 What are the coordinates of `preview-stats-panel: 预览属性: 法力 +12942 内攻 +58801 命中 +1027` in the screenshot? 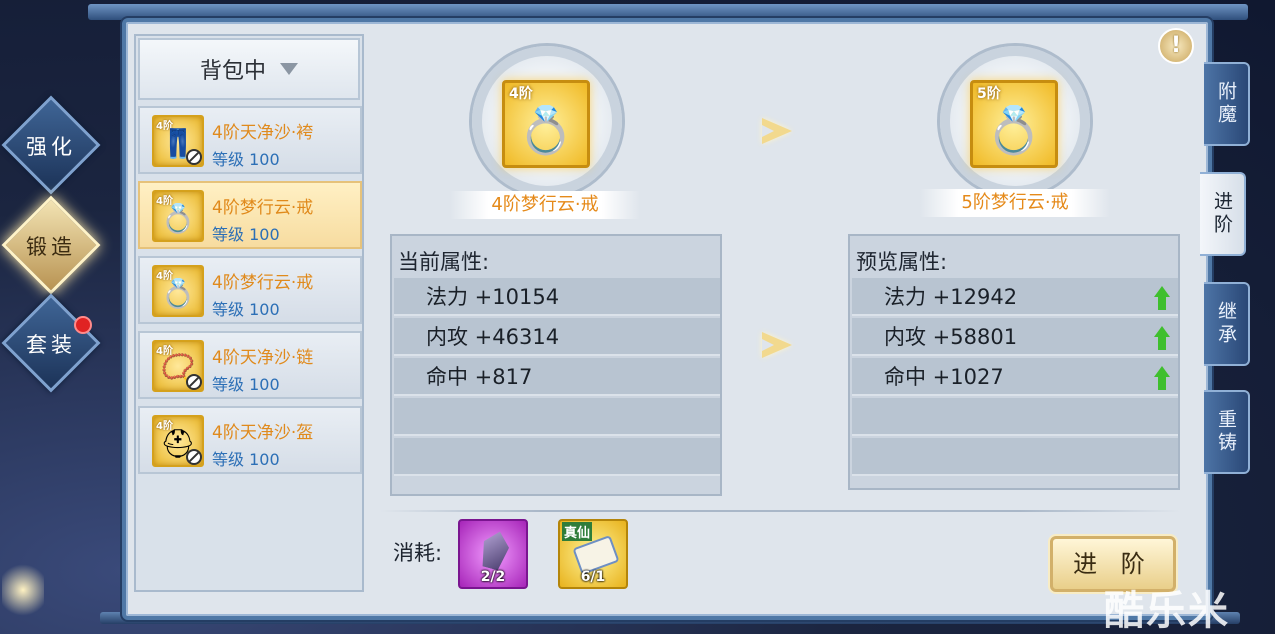 It's located at (1014, 362).